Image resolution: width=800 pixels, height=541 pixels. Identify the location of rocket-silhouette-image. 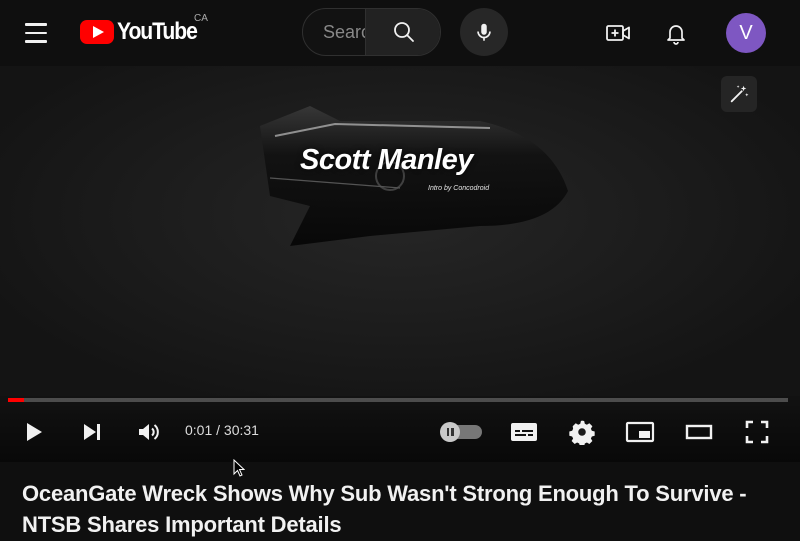
(414, 176).